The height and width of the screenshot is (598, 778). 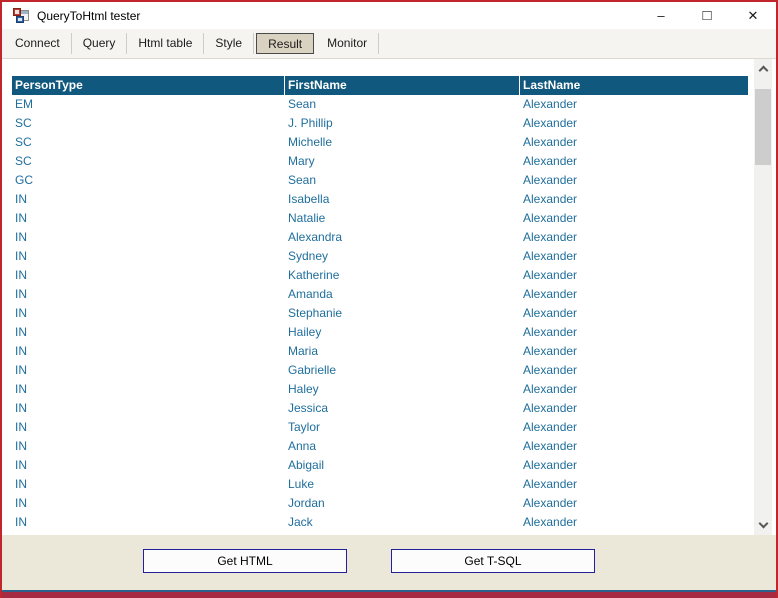 I want to click on chevron-down-icon, so click(x=763, y=523).